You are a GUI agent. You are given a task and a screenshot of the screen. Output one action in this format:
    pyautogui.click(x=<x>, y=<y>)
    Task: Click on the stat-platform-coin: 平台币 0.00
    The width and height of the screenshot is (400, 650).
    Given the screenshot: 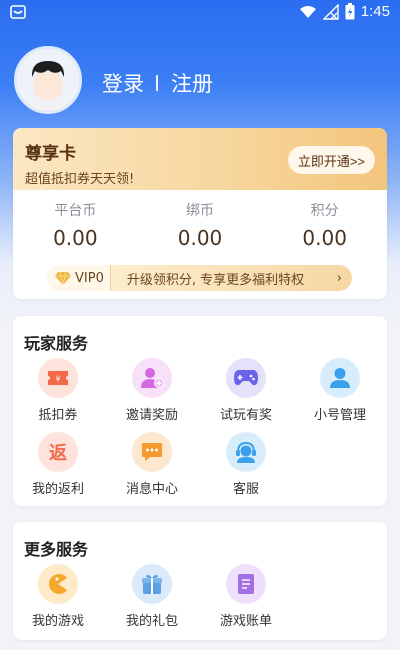 What is the action you would take?
    pyautogui.click(x=75, y=225)
    